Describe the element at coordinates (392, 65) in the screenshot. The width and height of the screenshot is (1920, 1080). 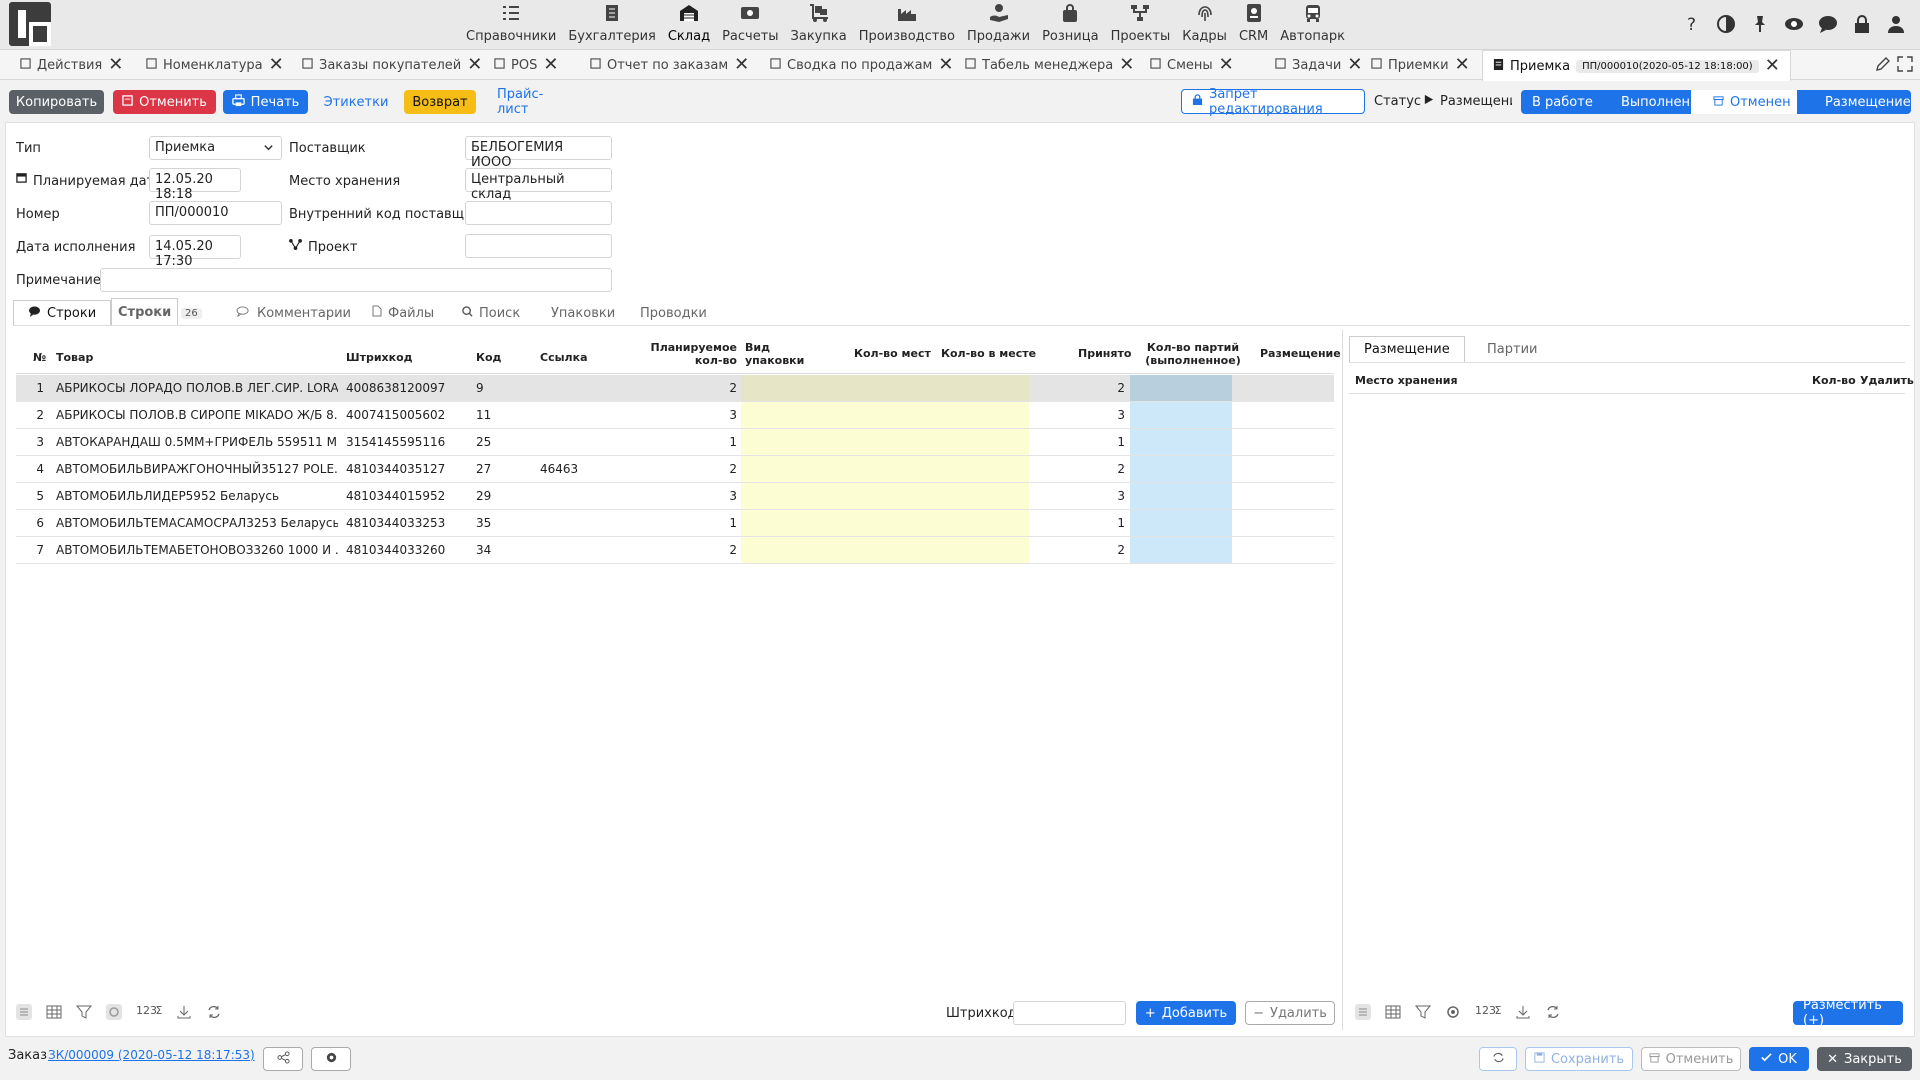
I see `tab-2: Заказы покупателей ✕` at that location.